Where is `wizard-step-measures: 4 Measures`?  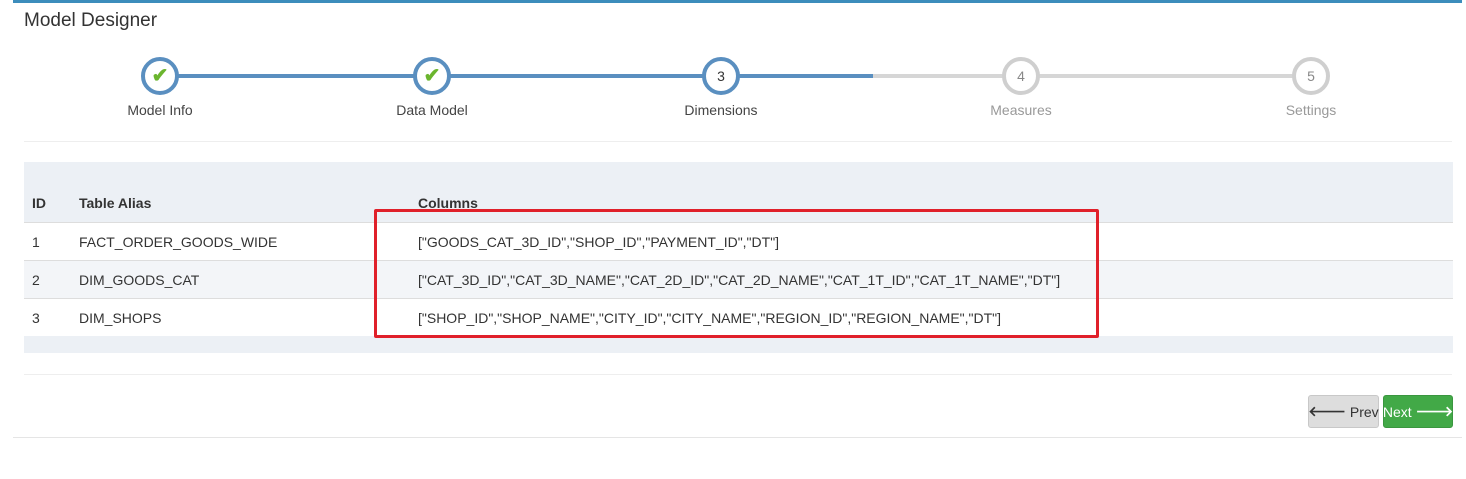
wizard-step-measures: 4 Measures is located at coordinates (1021, 87).